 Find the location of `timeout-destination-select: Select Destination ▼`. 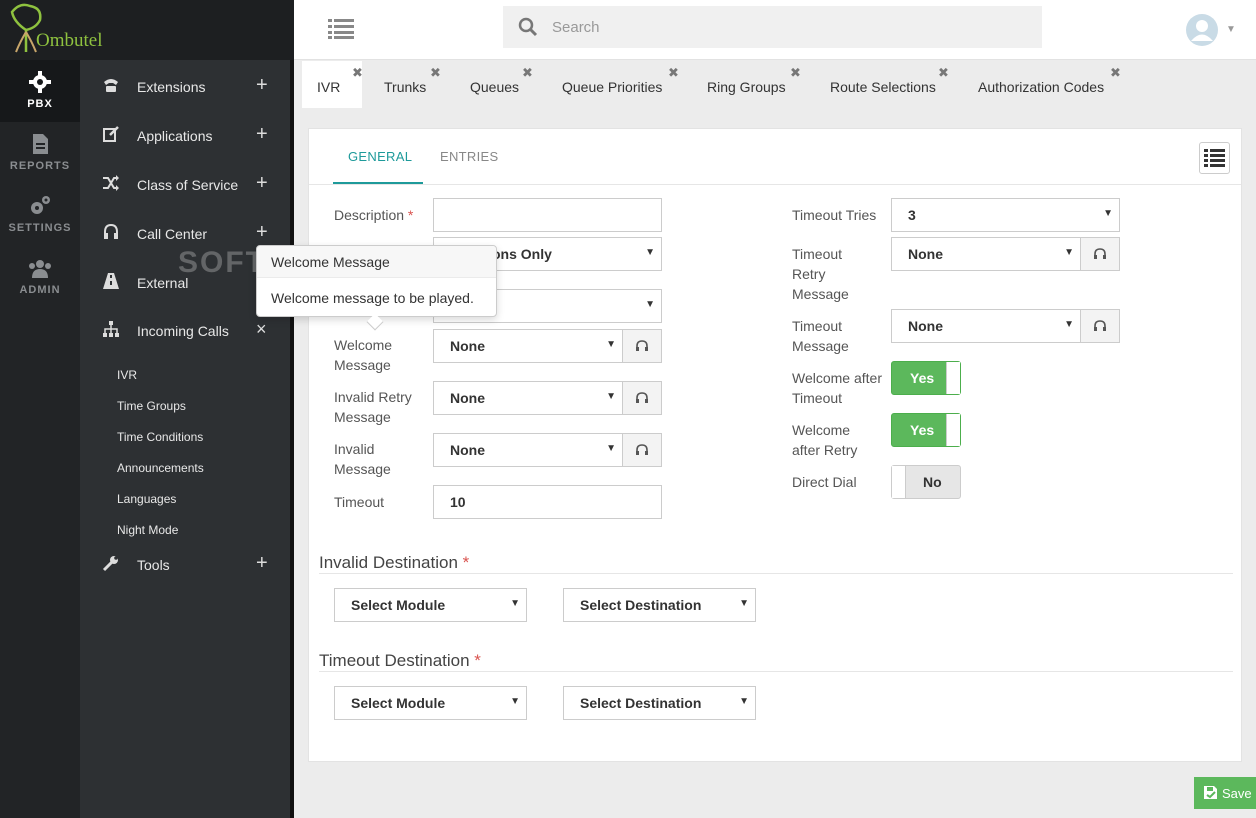

timeout-destination-select: Select Destination ▼ is located at coordinates (659, 703).